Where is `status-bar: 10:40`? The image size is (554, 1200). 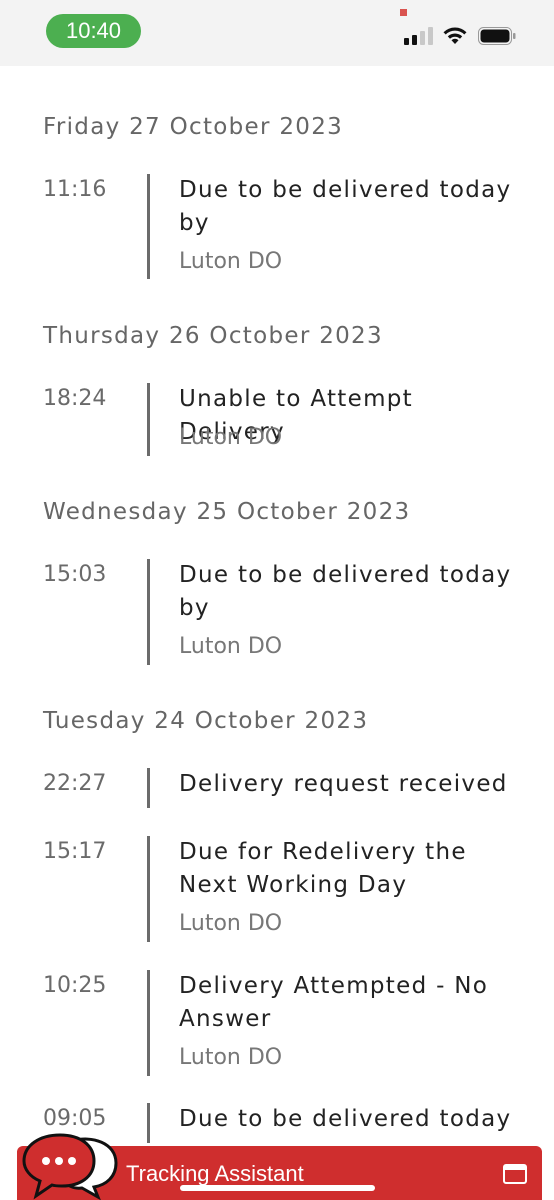 status-bar: 10:40 is located at coordinates (277, 33).